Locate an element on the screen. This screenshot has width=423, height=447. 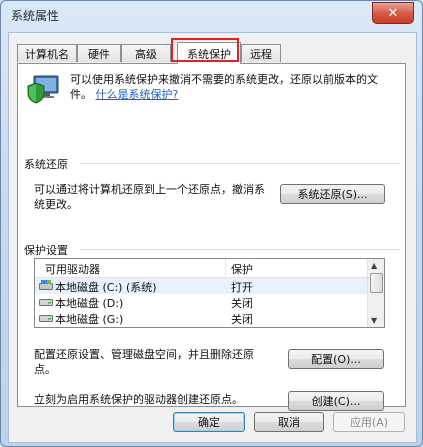
drive-protection-status: 打开 is located at coordinates (242, 287).